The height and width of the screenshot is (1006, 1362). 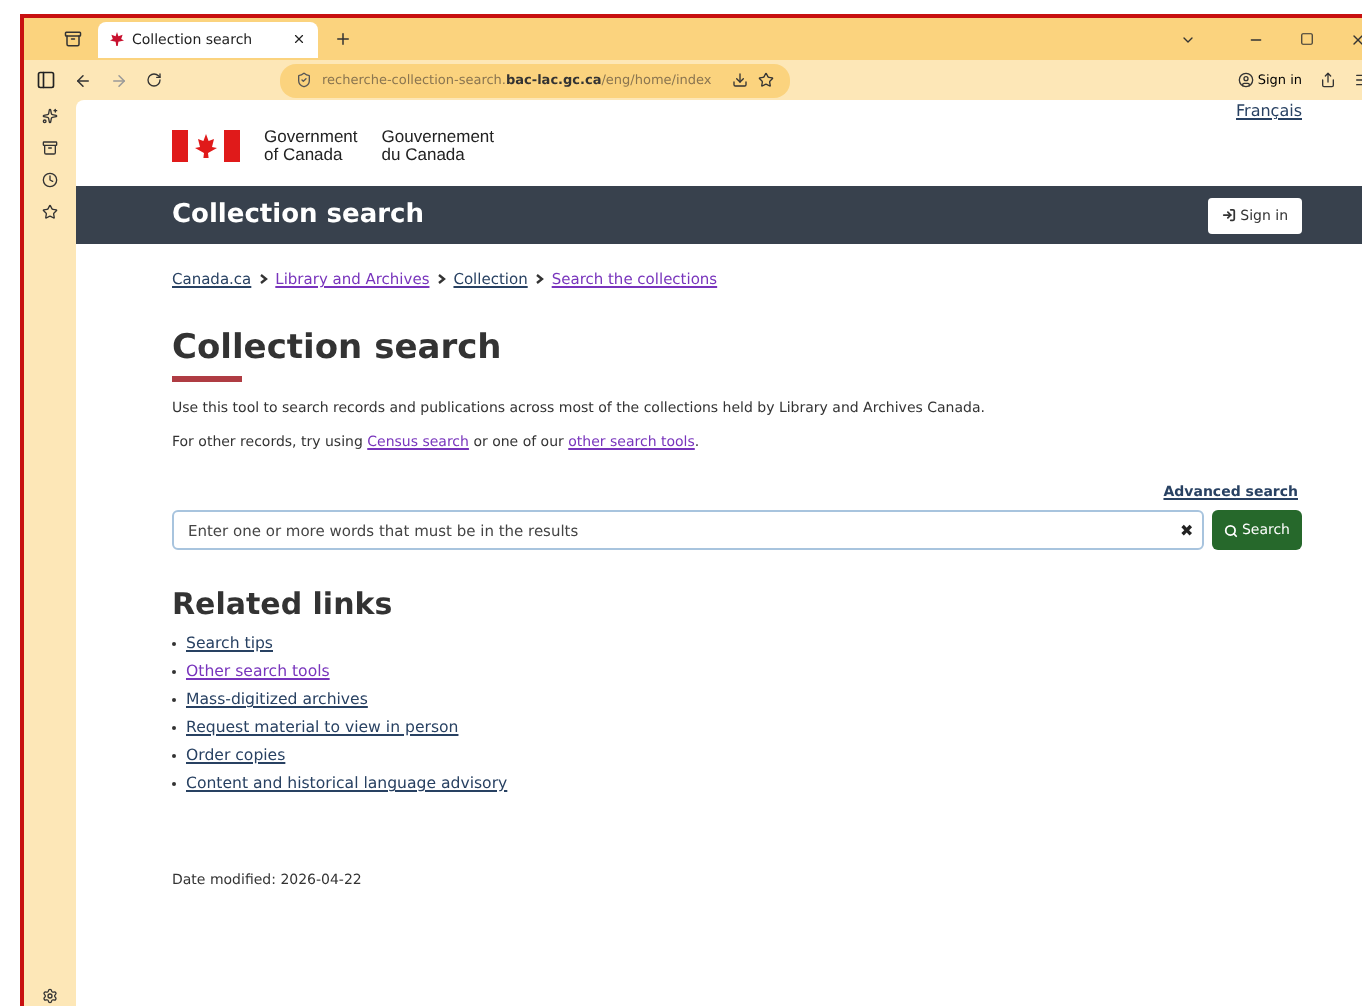 I want to click on sign-in-icon, so click(x=1229, y=215).